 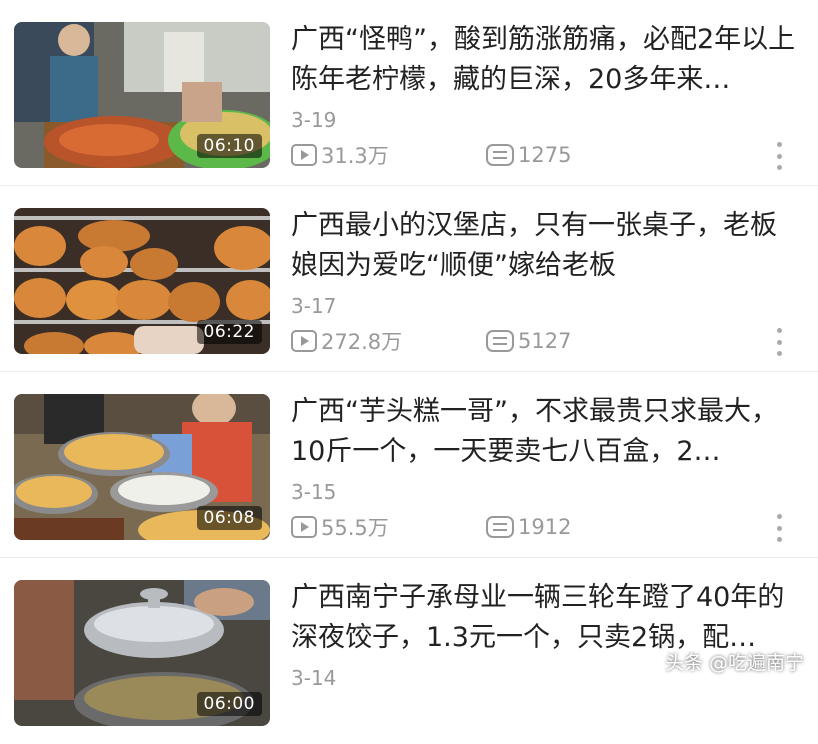 I want to click on video-thumbnail: 06:08, so click(x=142, y=467).